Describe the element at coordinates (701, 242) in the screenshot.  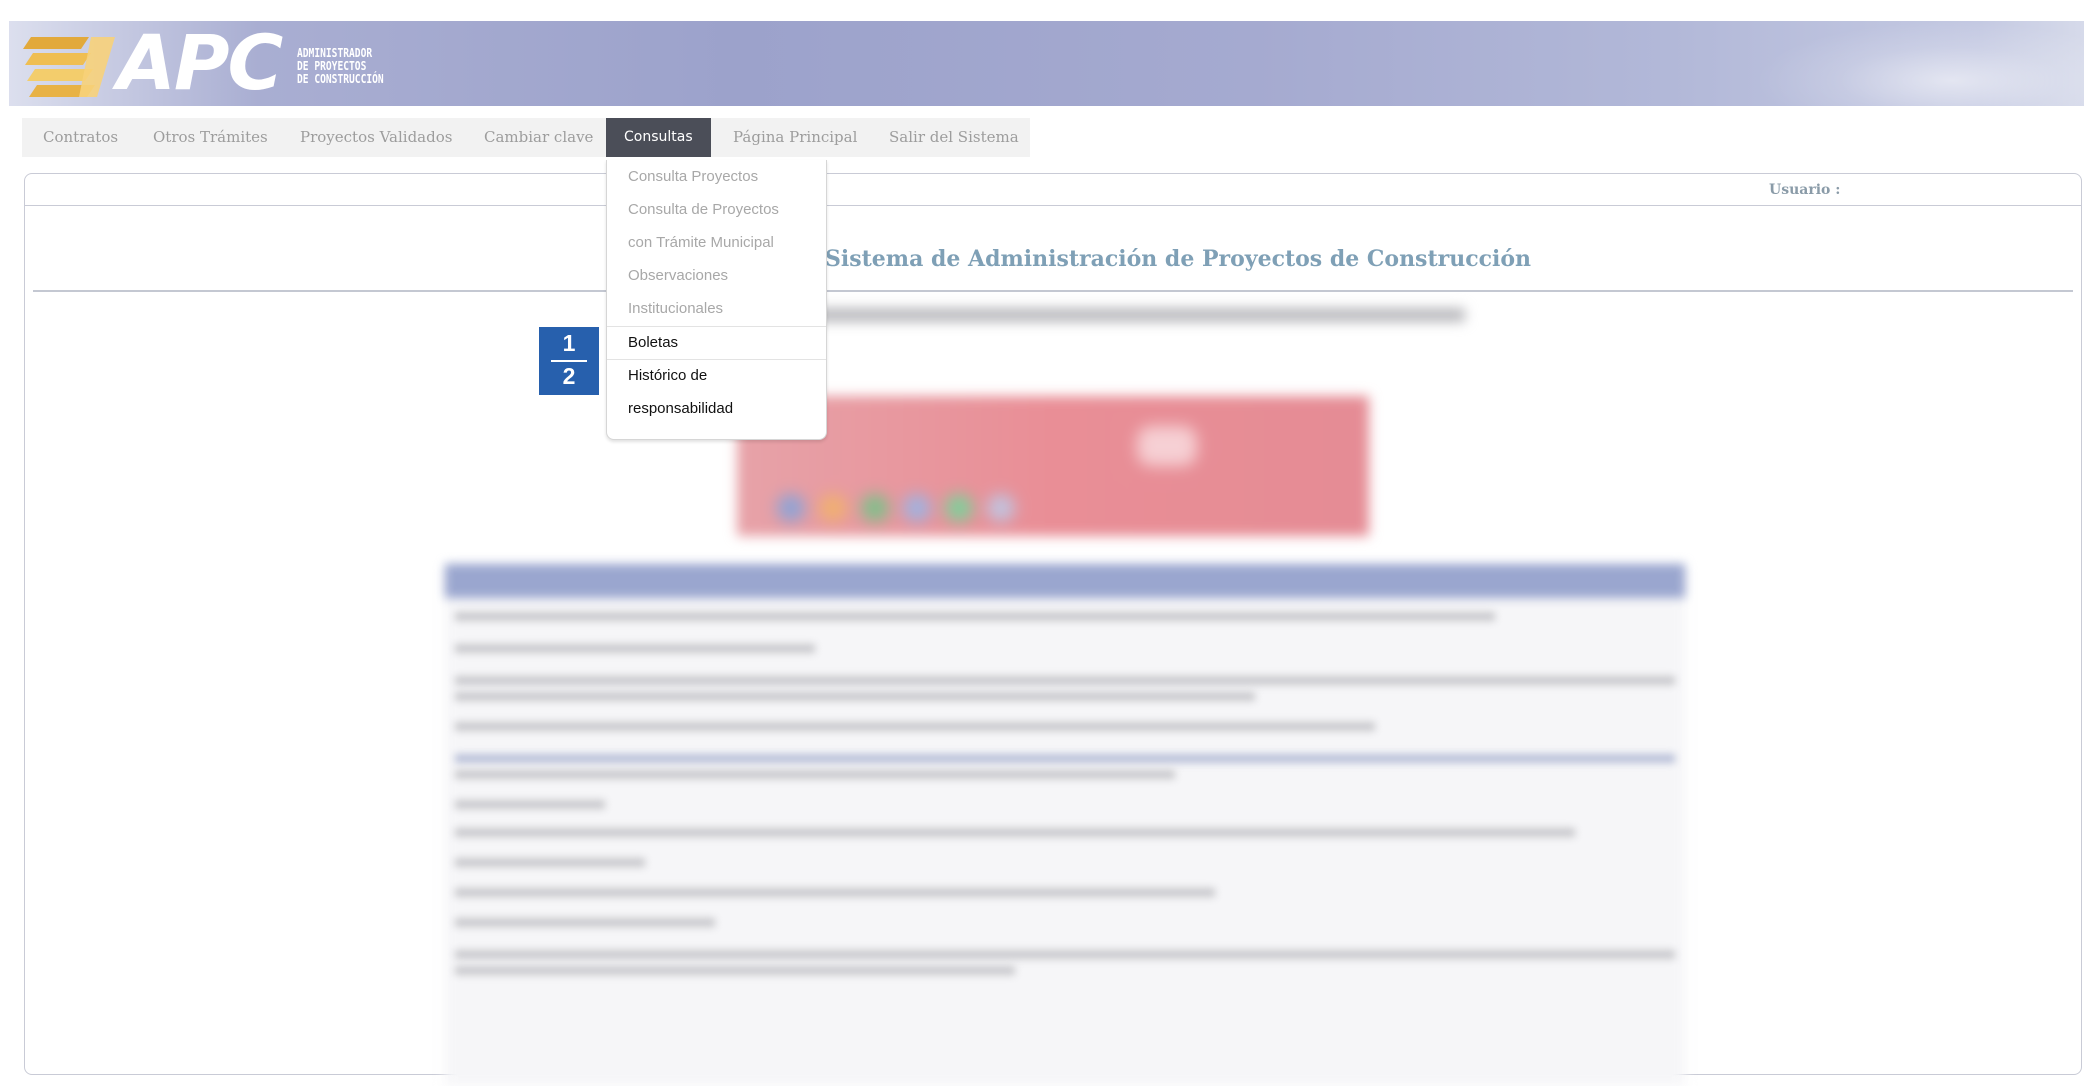
I see `dropdown-item-consulta-tramite-municipal-line2: con Trámite Municipal` at that location.